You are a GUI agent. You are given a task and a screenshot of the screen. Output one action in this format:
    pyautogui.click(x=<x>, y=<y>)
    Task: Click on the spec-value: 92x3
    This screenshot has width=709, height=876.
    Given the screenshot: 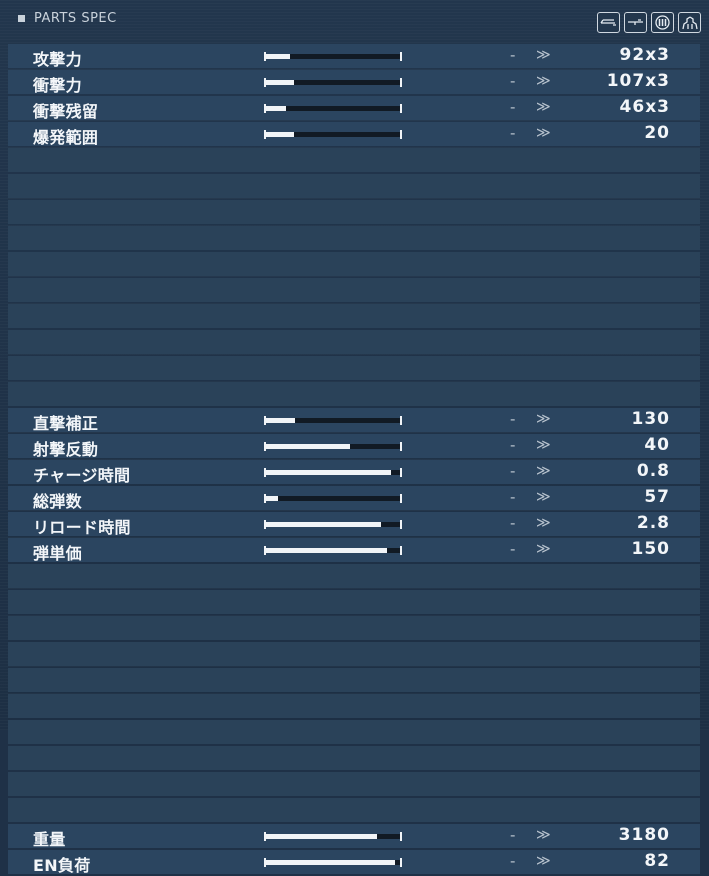 What is the action you would take?
    pyautogui.click(x=644, y=55)
    